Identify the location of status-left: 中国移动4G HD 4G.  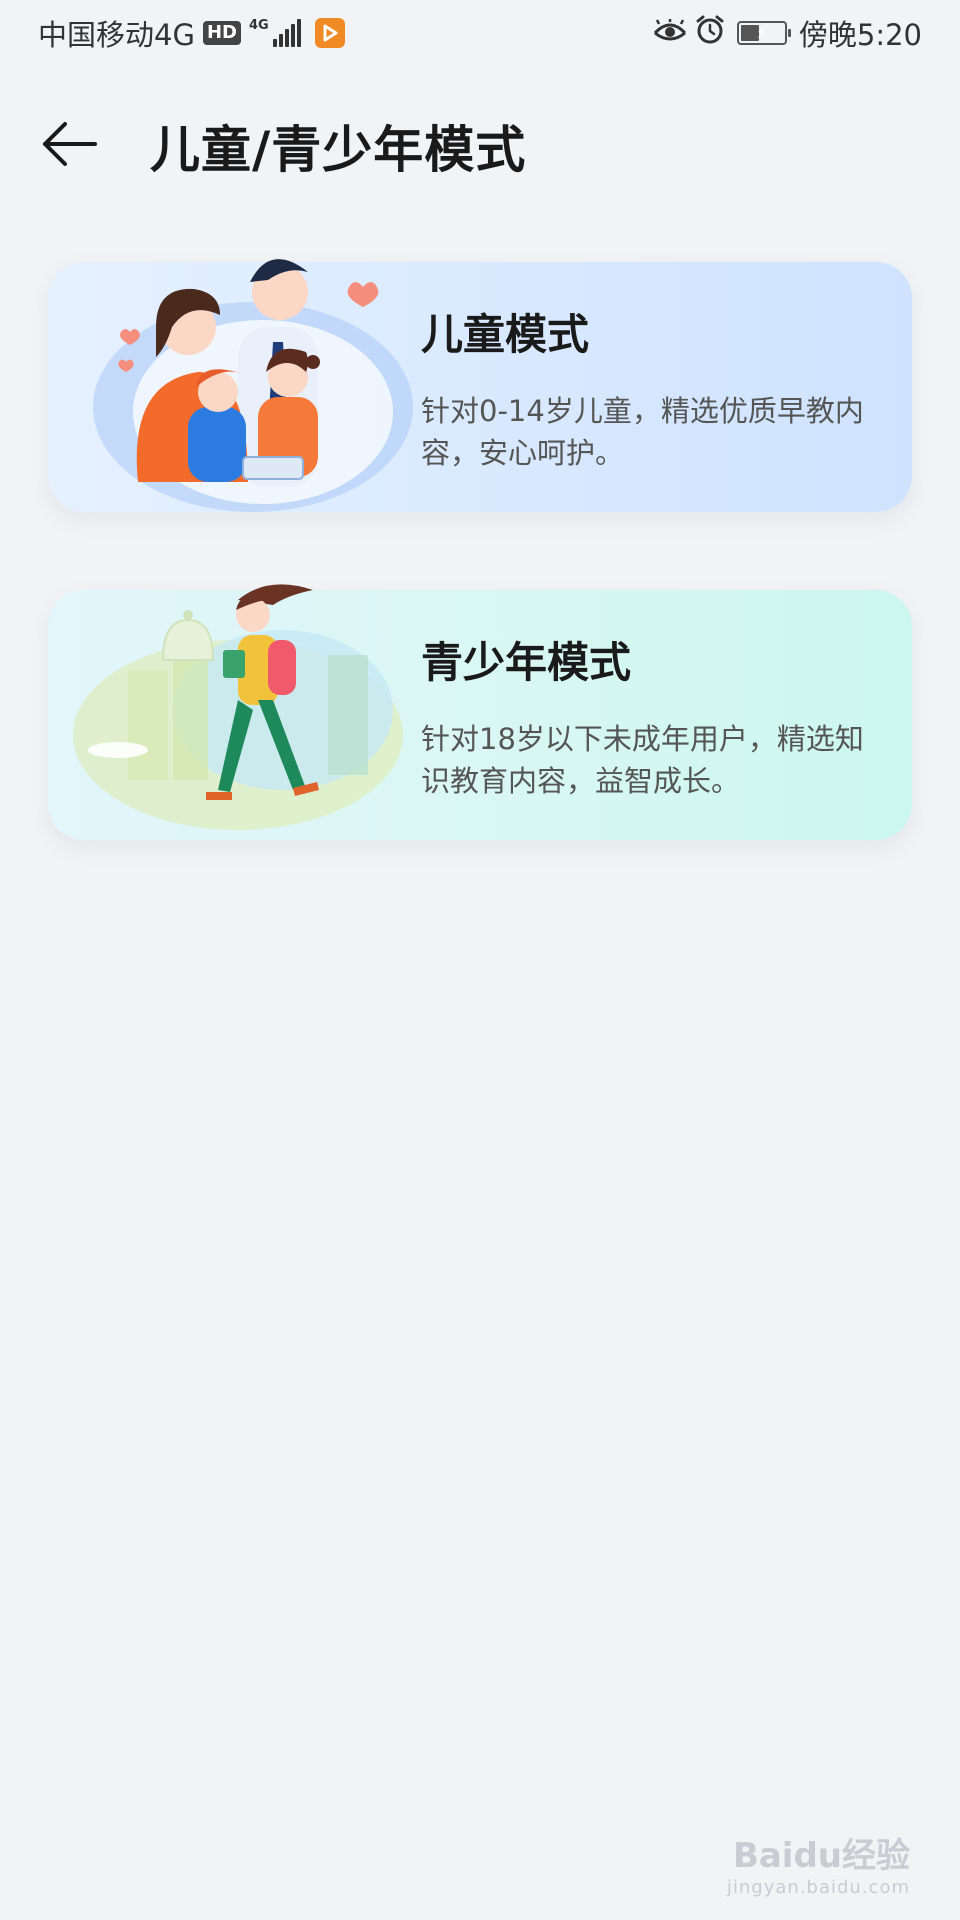
(191, 33).